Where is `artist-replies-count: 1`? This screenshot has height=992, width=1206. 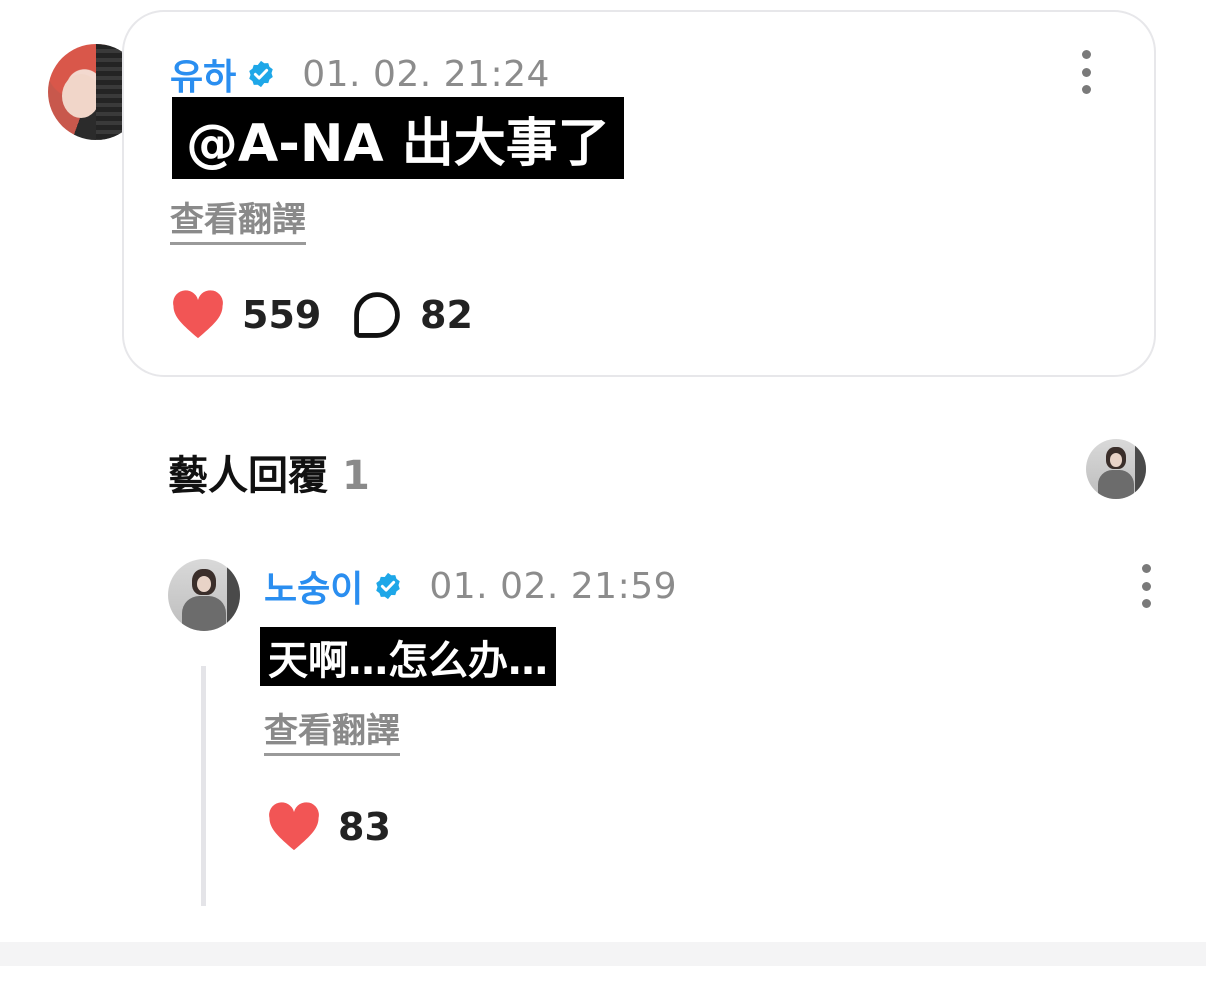 artist-replies-count: 1 is located at coordinates (356, 476).